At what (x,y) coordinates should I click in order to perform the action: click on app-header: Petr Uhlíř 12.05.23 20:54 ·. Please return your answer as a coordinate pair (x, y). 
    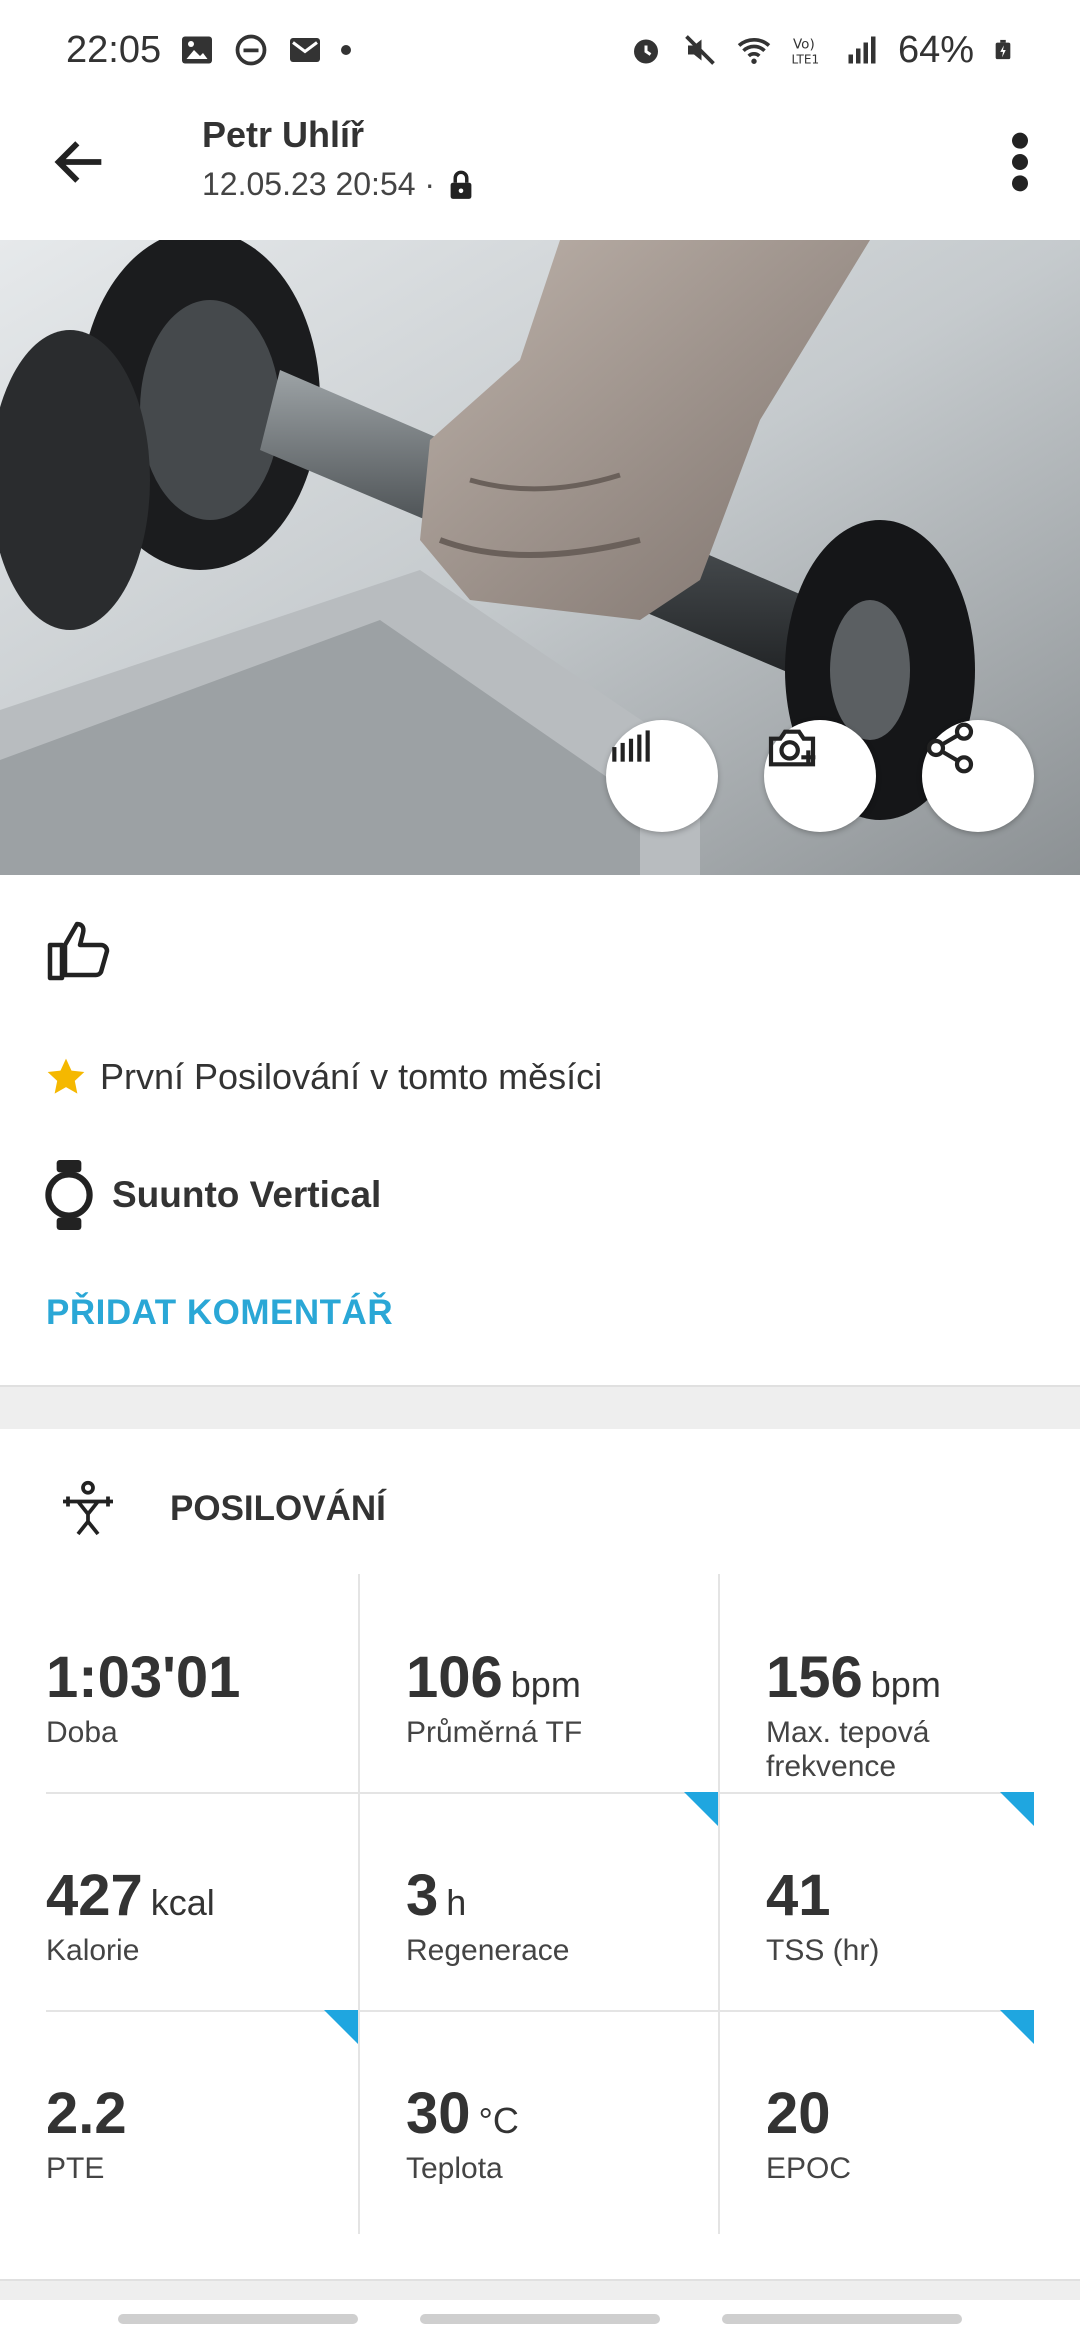
    Looking at the image, I should click on (540, 170).